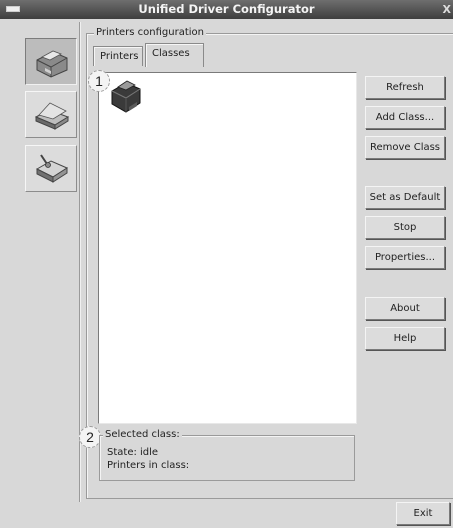 The height and width of the screenshot is (528, 453). I want to click on sidebar-tool-printers, so click(51, 61).